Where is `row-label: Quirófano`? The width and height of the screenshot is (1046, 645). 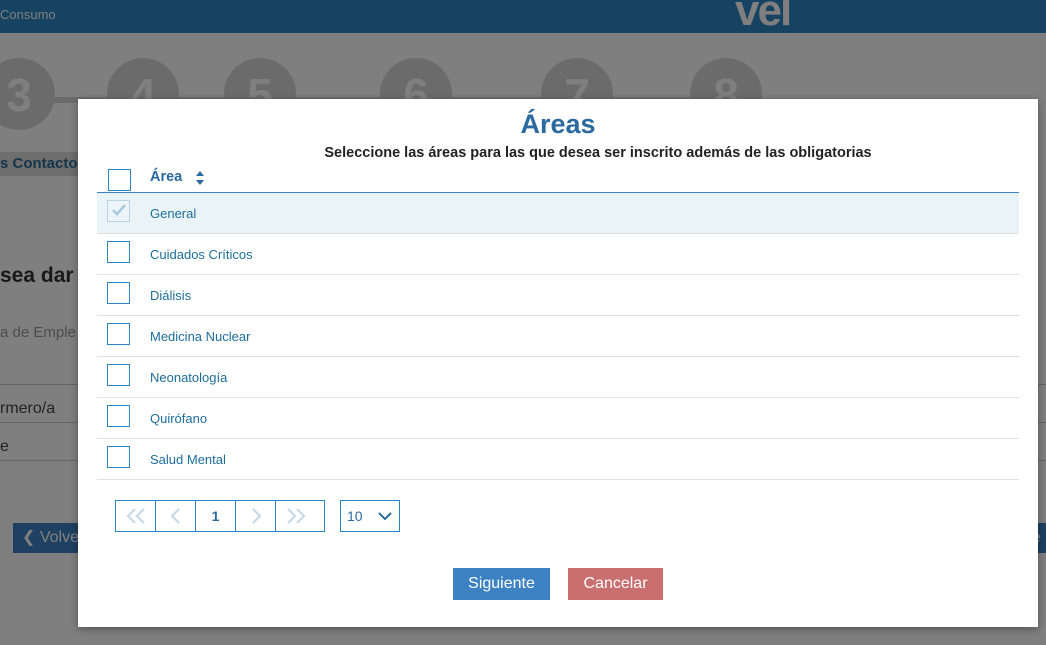
row-label: Quirófano is located at coordinates (179, 418).